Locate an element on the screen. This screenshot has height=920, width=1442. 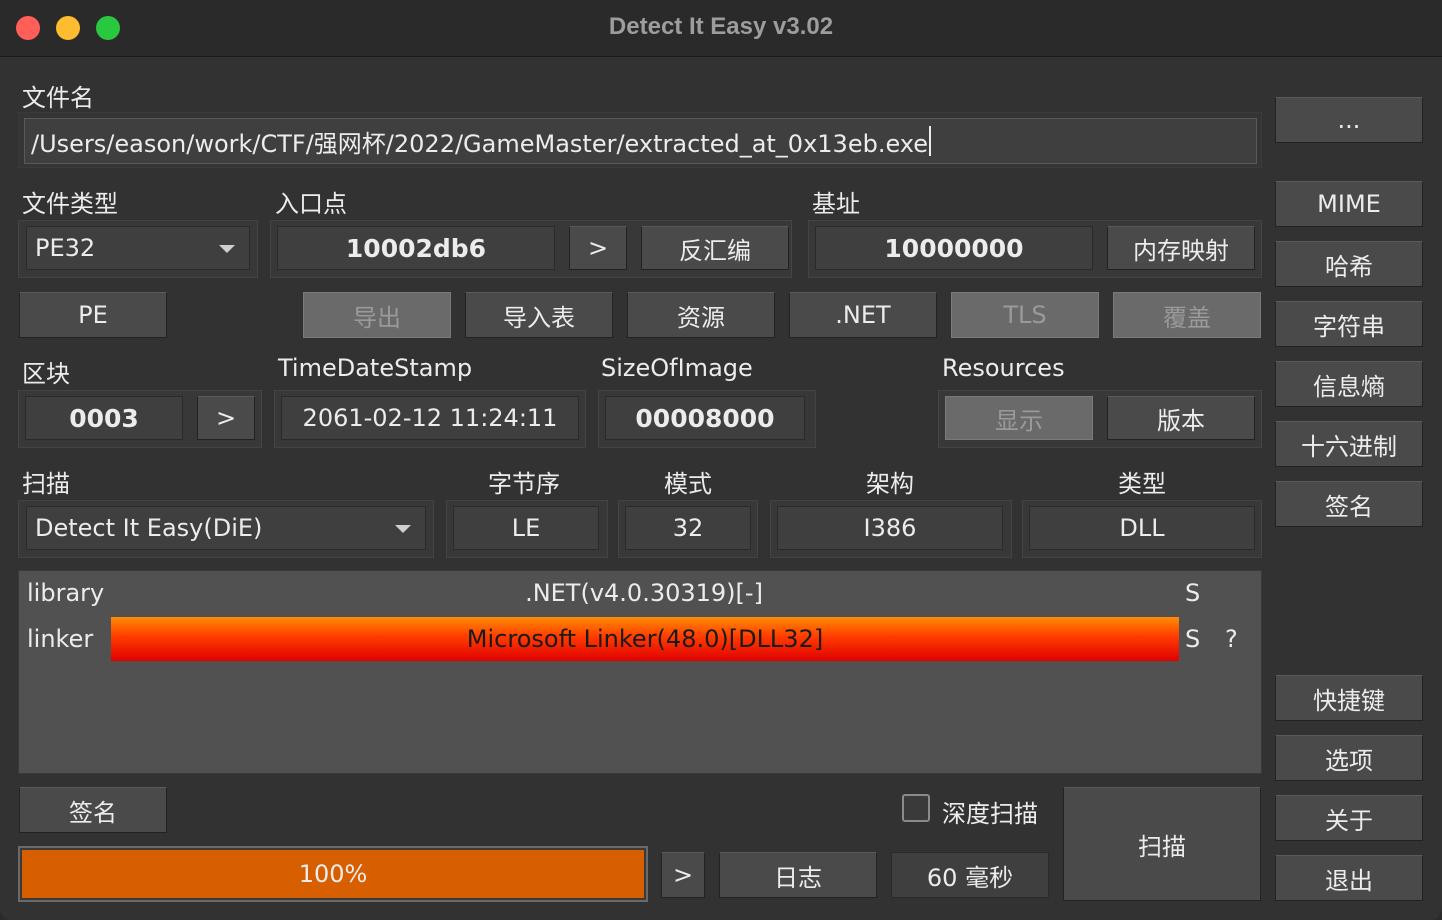
result-name: .NET(v4.0.30319)[-] is located at coordinates (644, 593).